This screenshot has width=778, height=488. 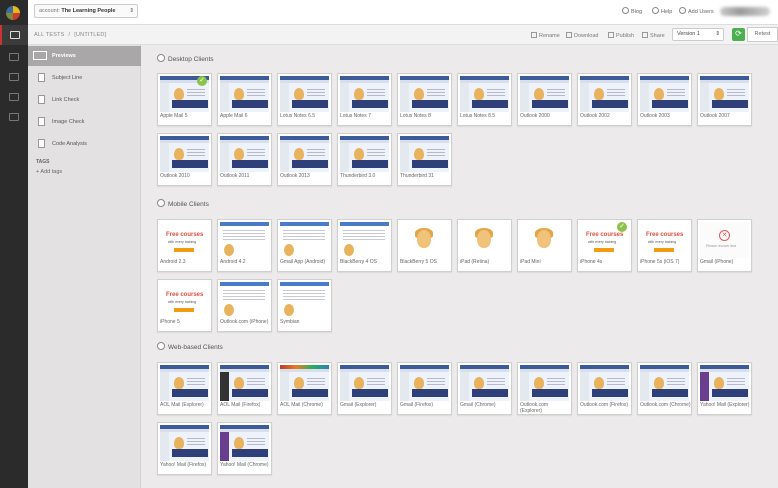 I want to click on rail-tests-icon, so click(x=14, y=35).